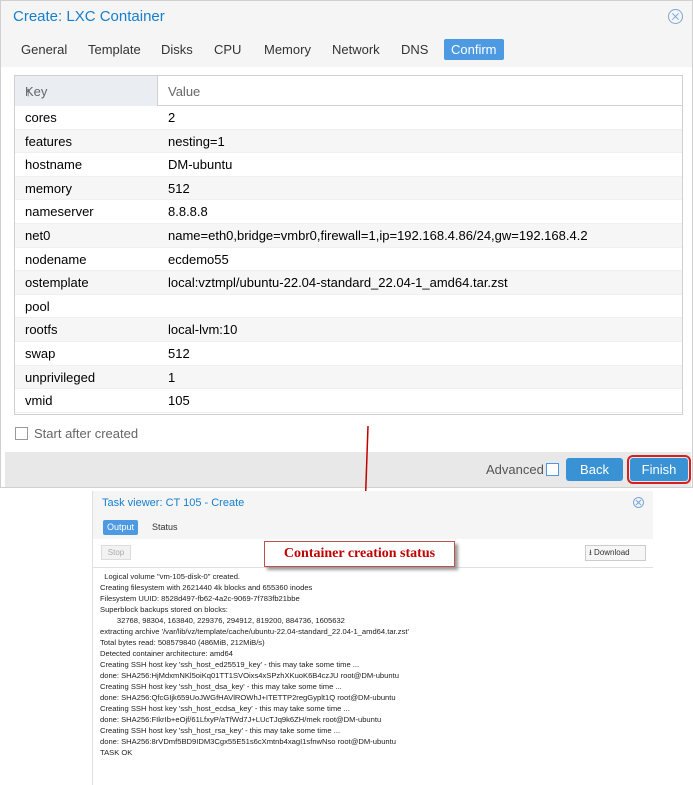 This screenshot has height=785, width=693. I want to click on task-viewer-title: Task viewer: CT 105 - Create, so click(173, 503).